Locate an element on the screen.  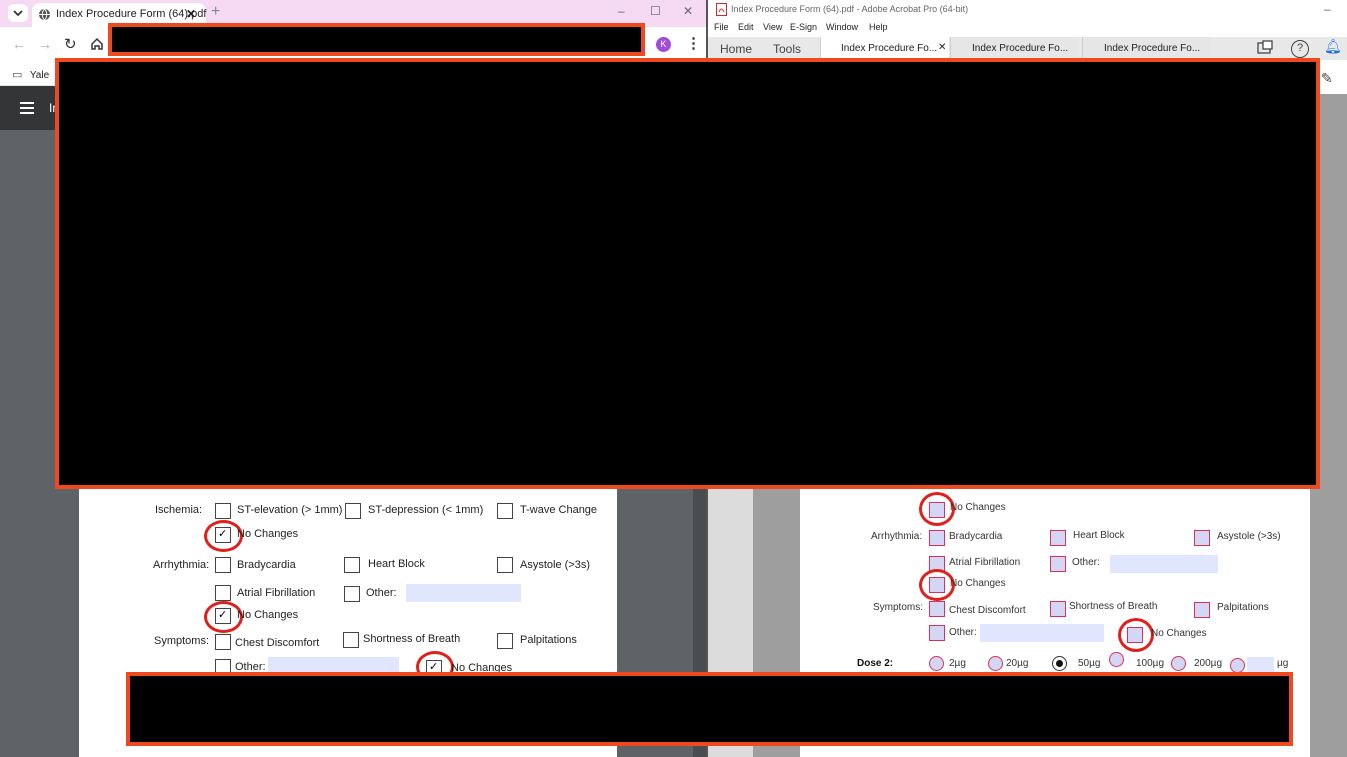
profile-avatar: K is located at coordinates (663, 44).